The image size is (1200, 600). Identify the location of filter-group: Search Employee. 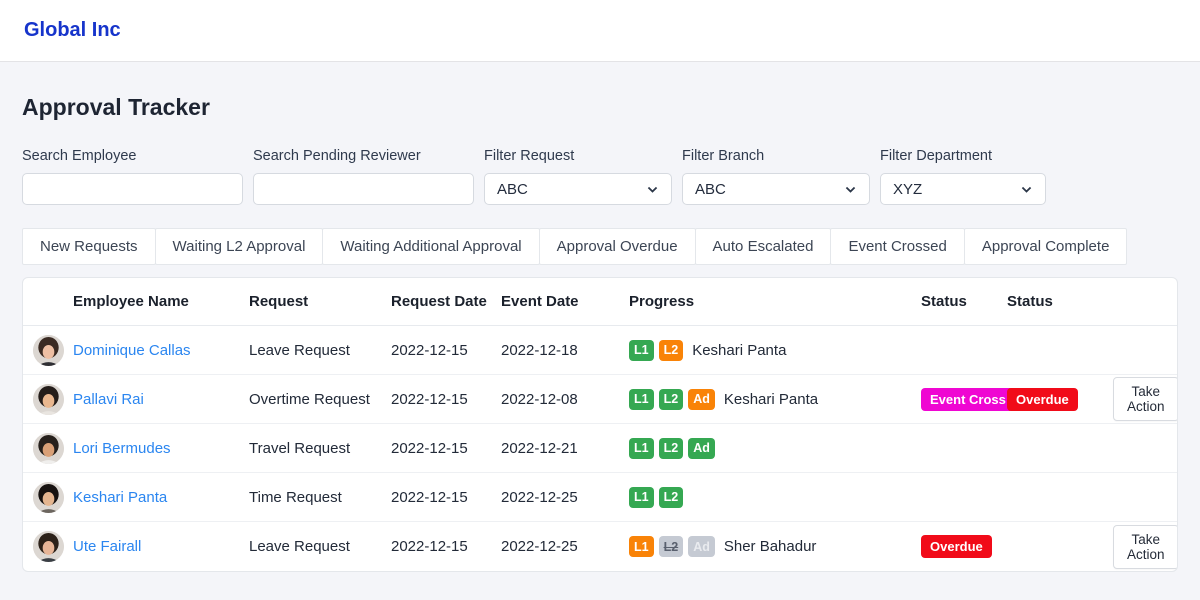
(132, 176).